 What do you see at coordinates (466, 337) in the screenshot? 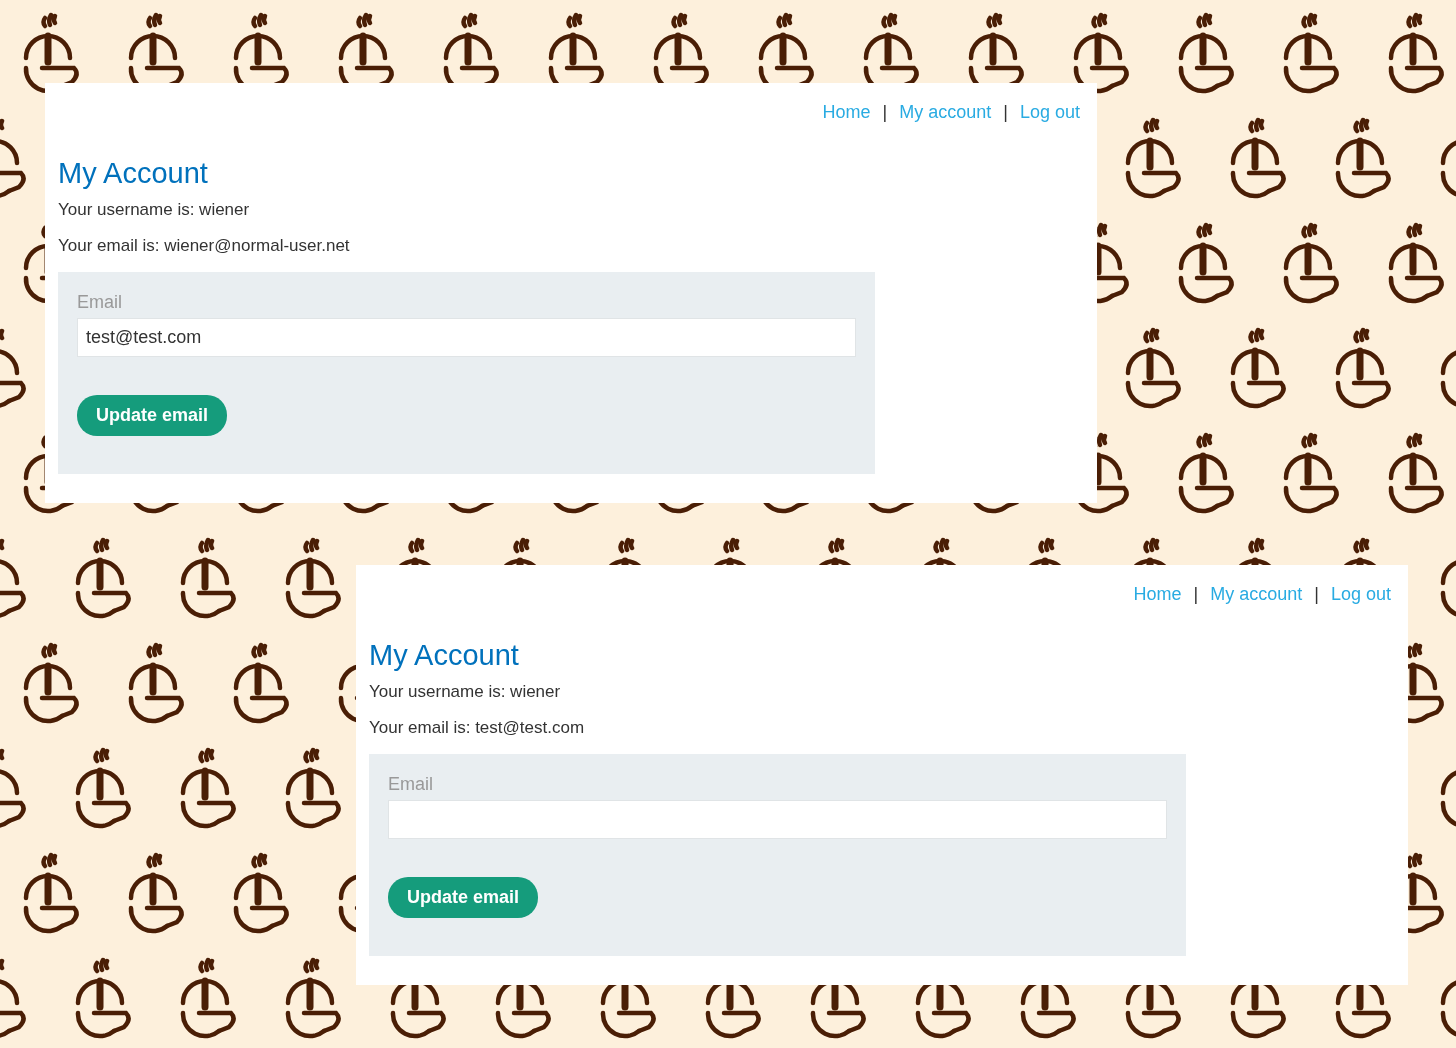
I see `email-field: test@test.com` at bounding box center [466, 337].